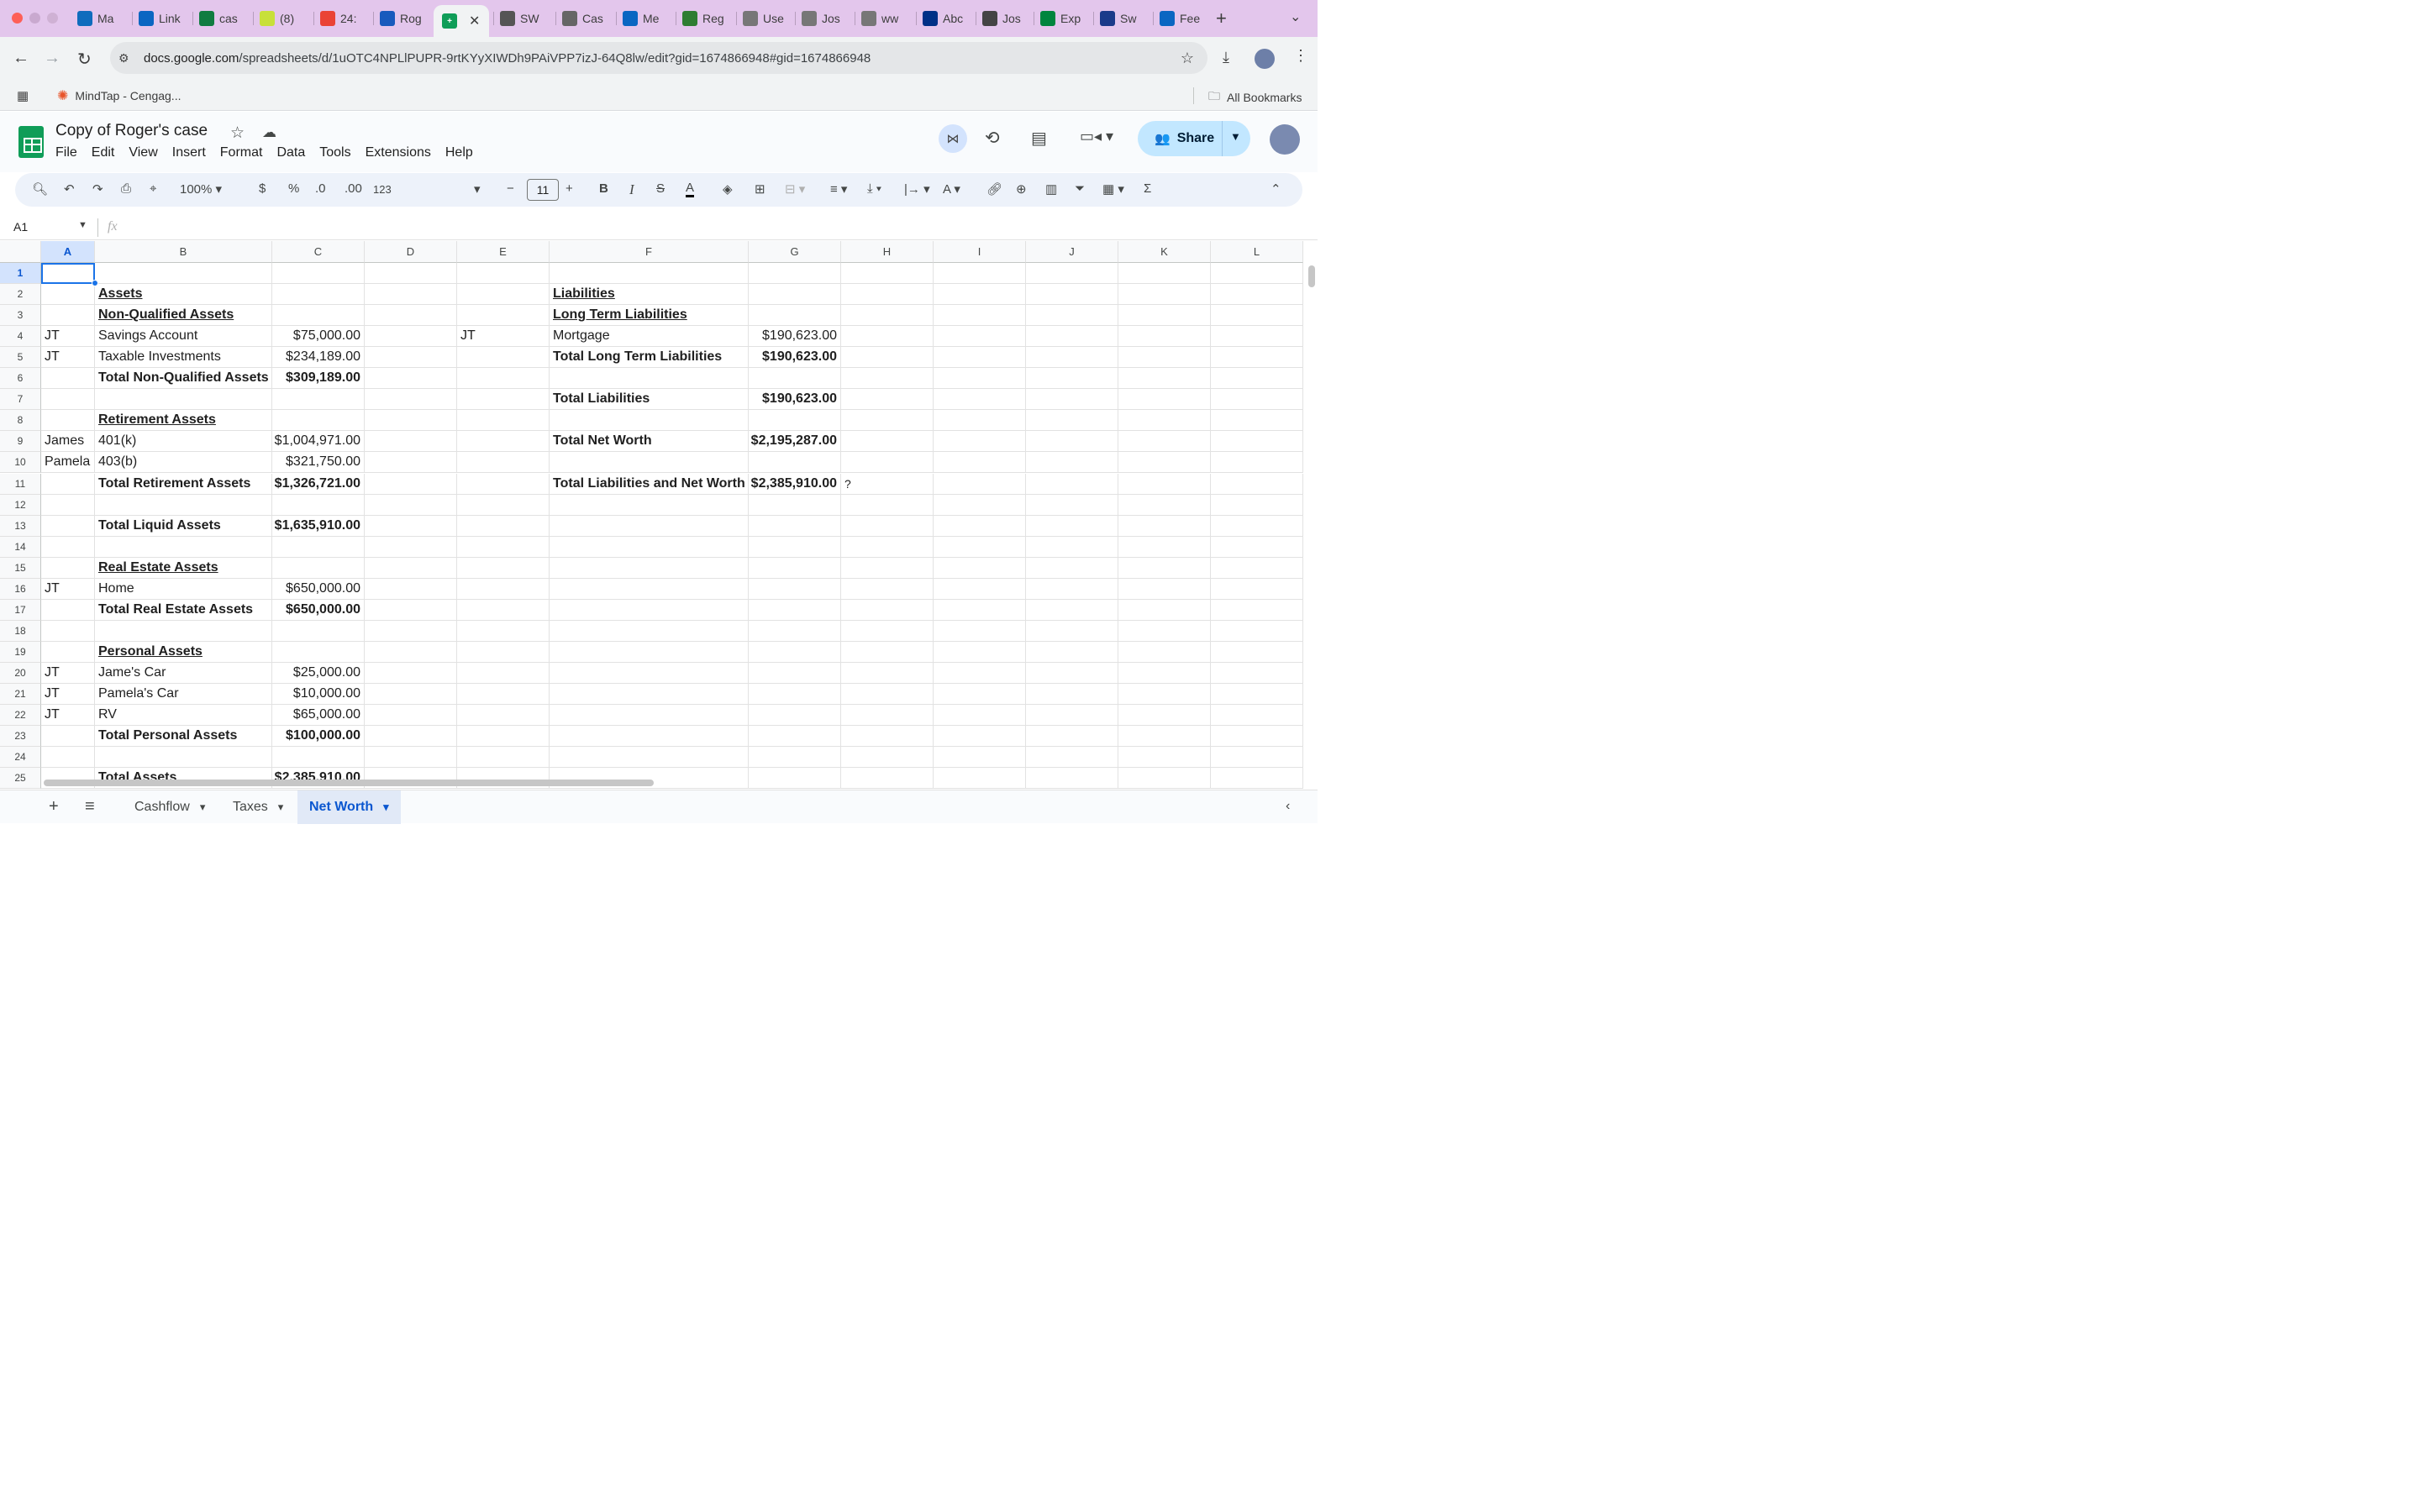 This screenshot has width=2420, height=1512. Describe the element at coordinates (291, 152) in the screenshot. I see `menu-data: Data` at that location.